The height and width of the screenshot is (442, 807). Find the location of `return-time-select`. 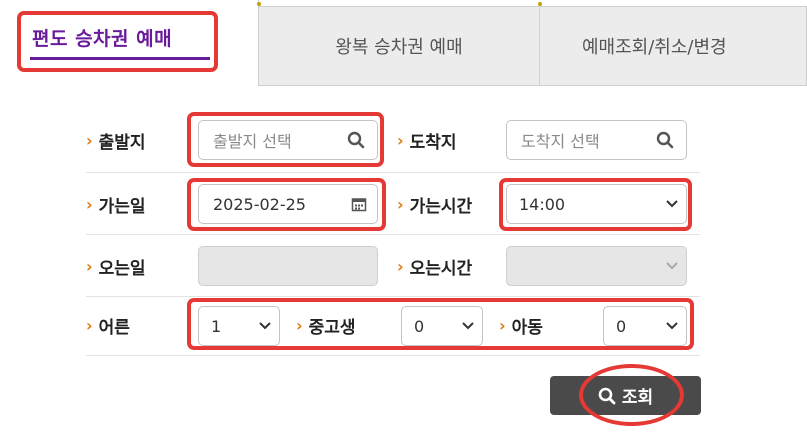

return-time-select is located at coordinates (596, 266).